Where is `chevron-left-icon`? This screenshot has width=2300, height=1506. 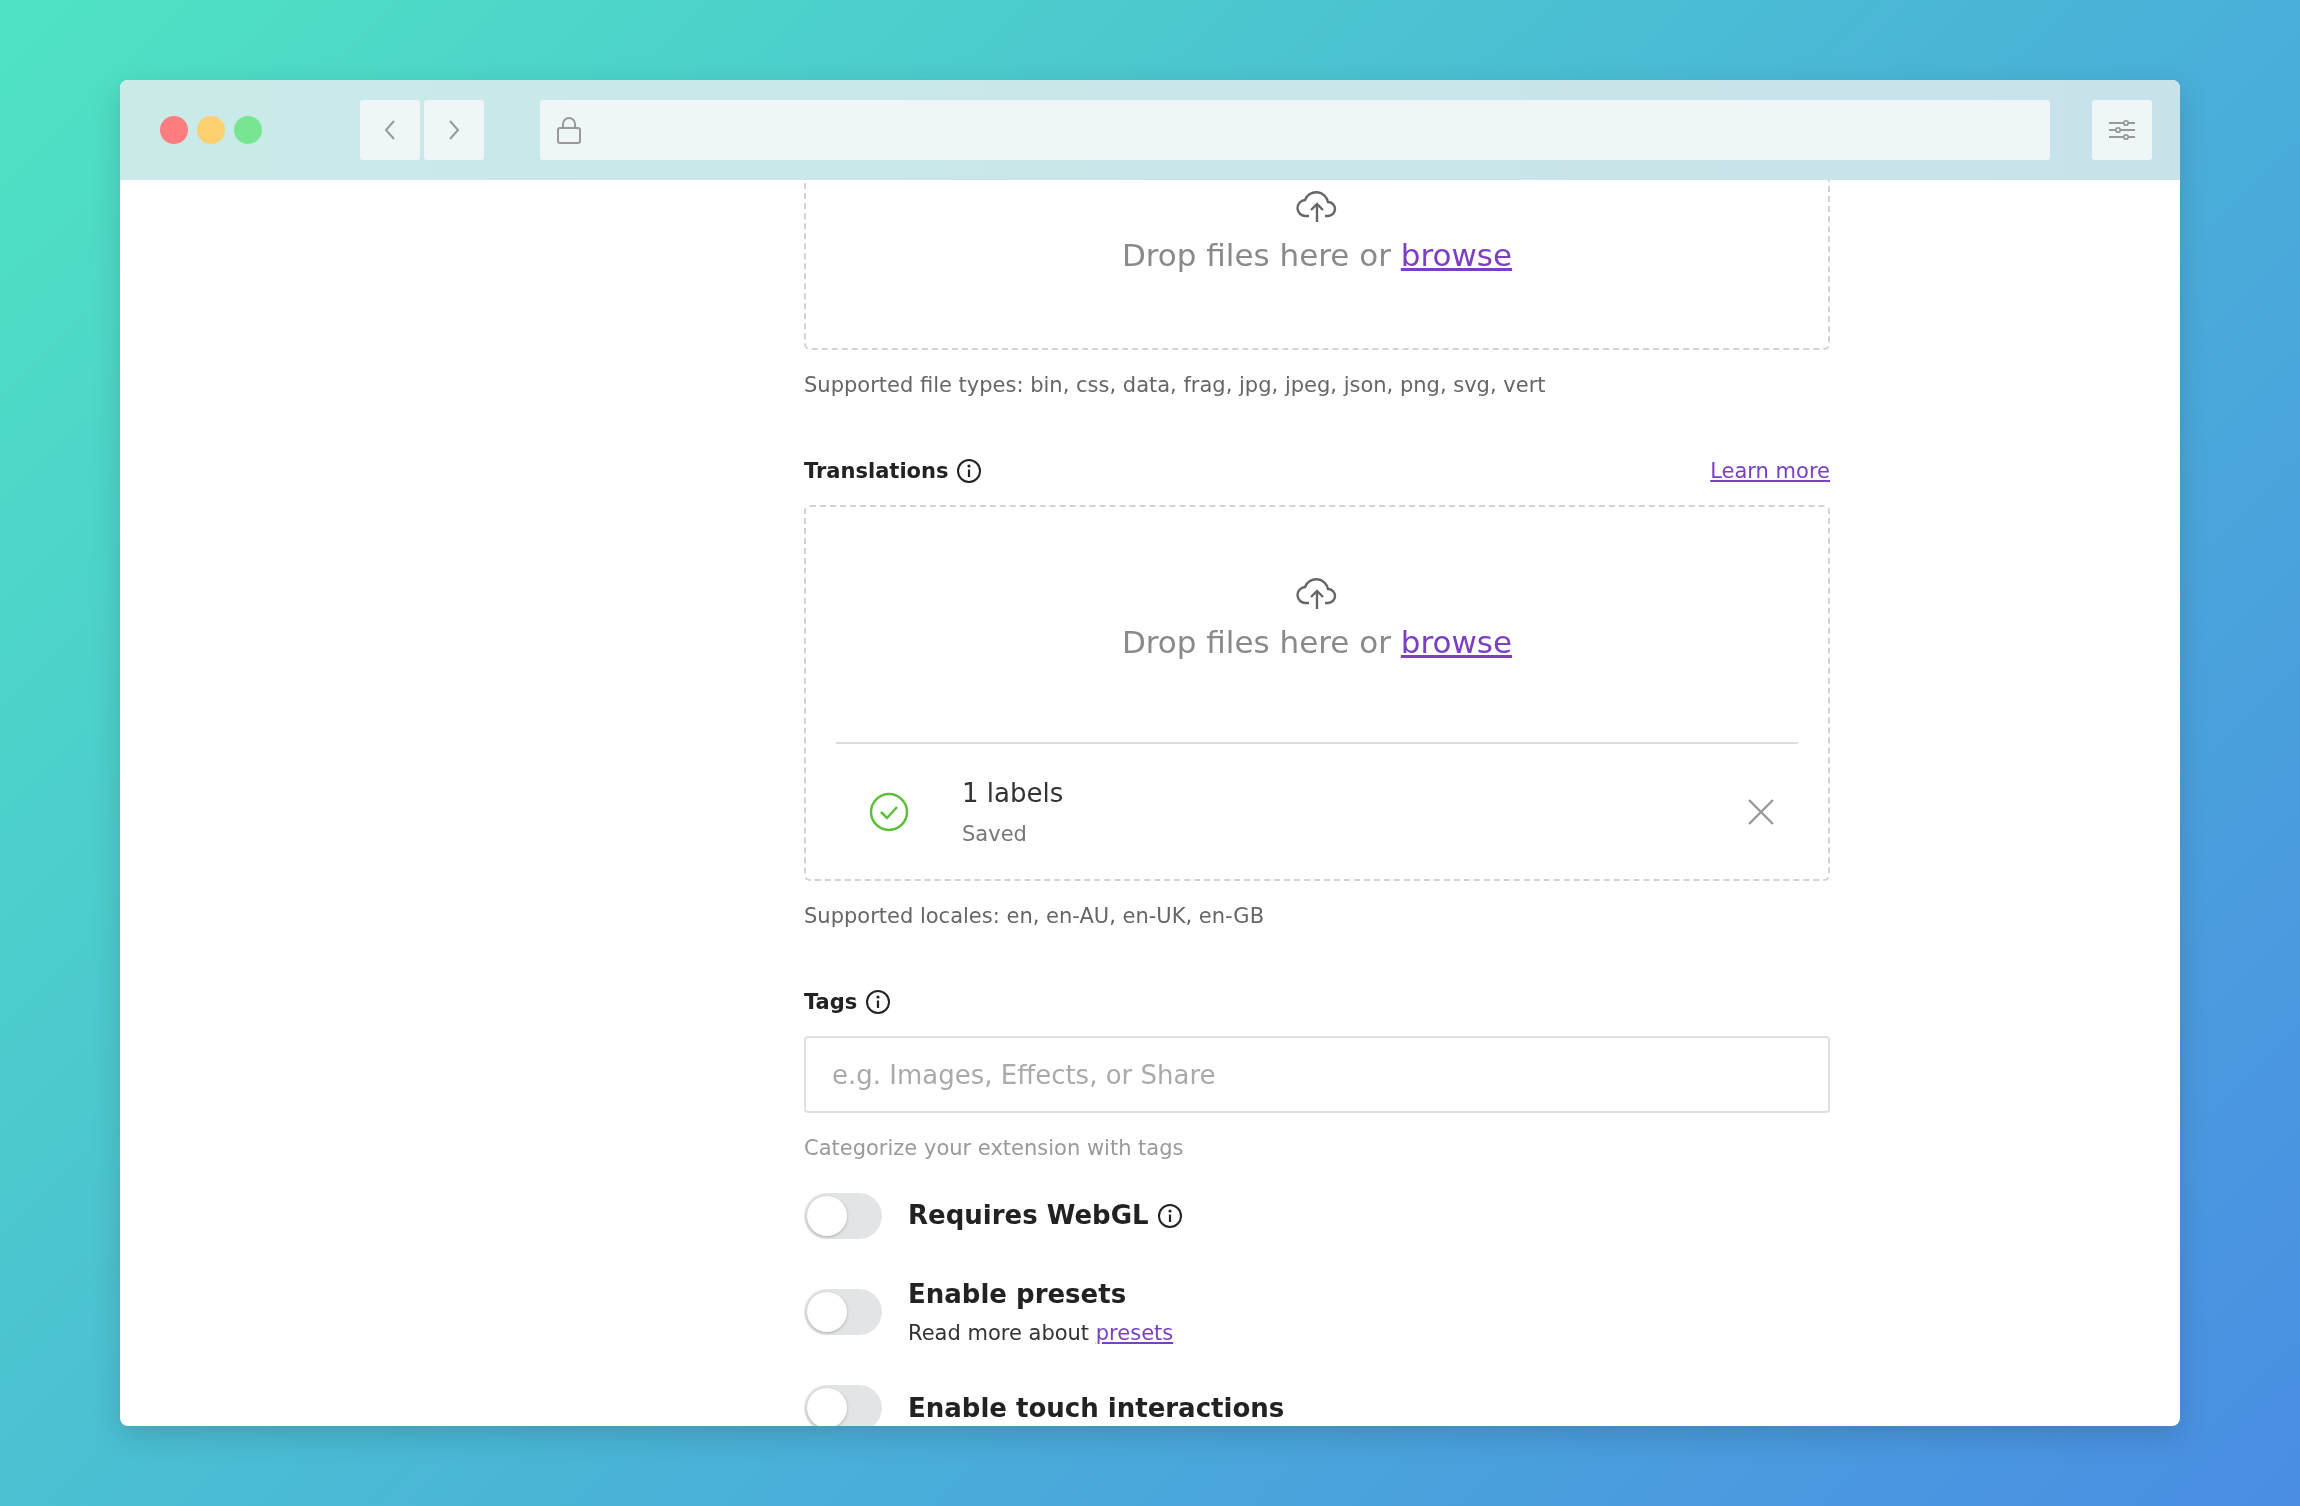 chevron-left-icon is located at coordinates (390, 130).